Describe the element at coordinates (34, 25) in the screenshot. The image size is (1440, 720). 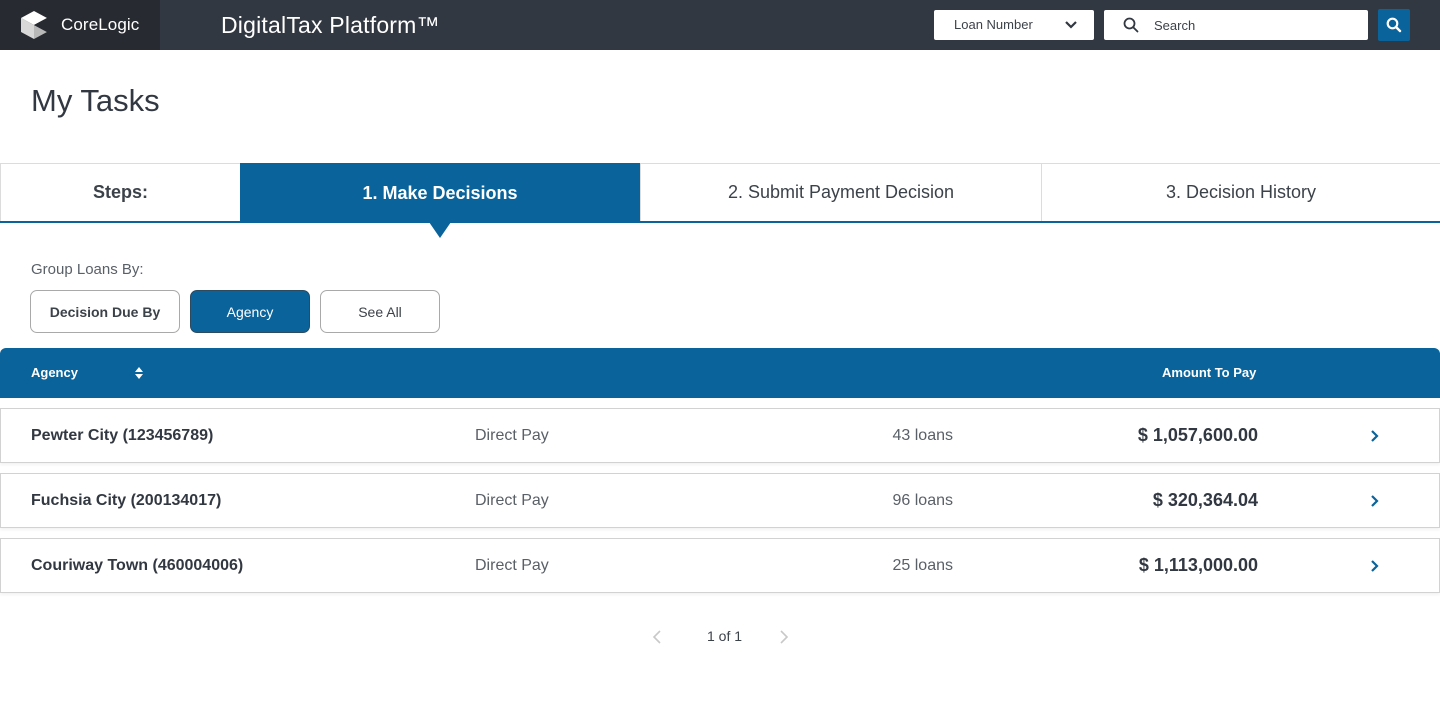
I see `corelogic-logo-icon` at that location.